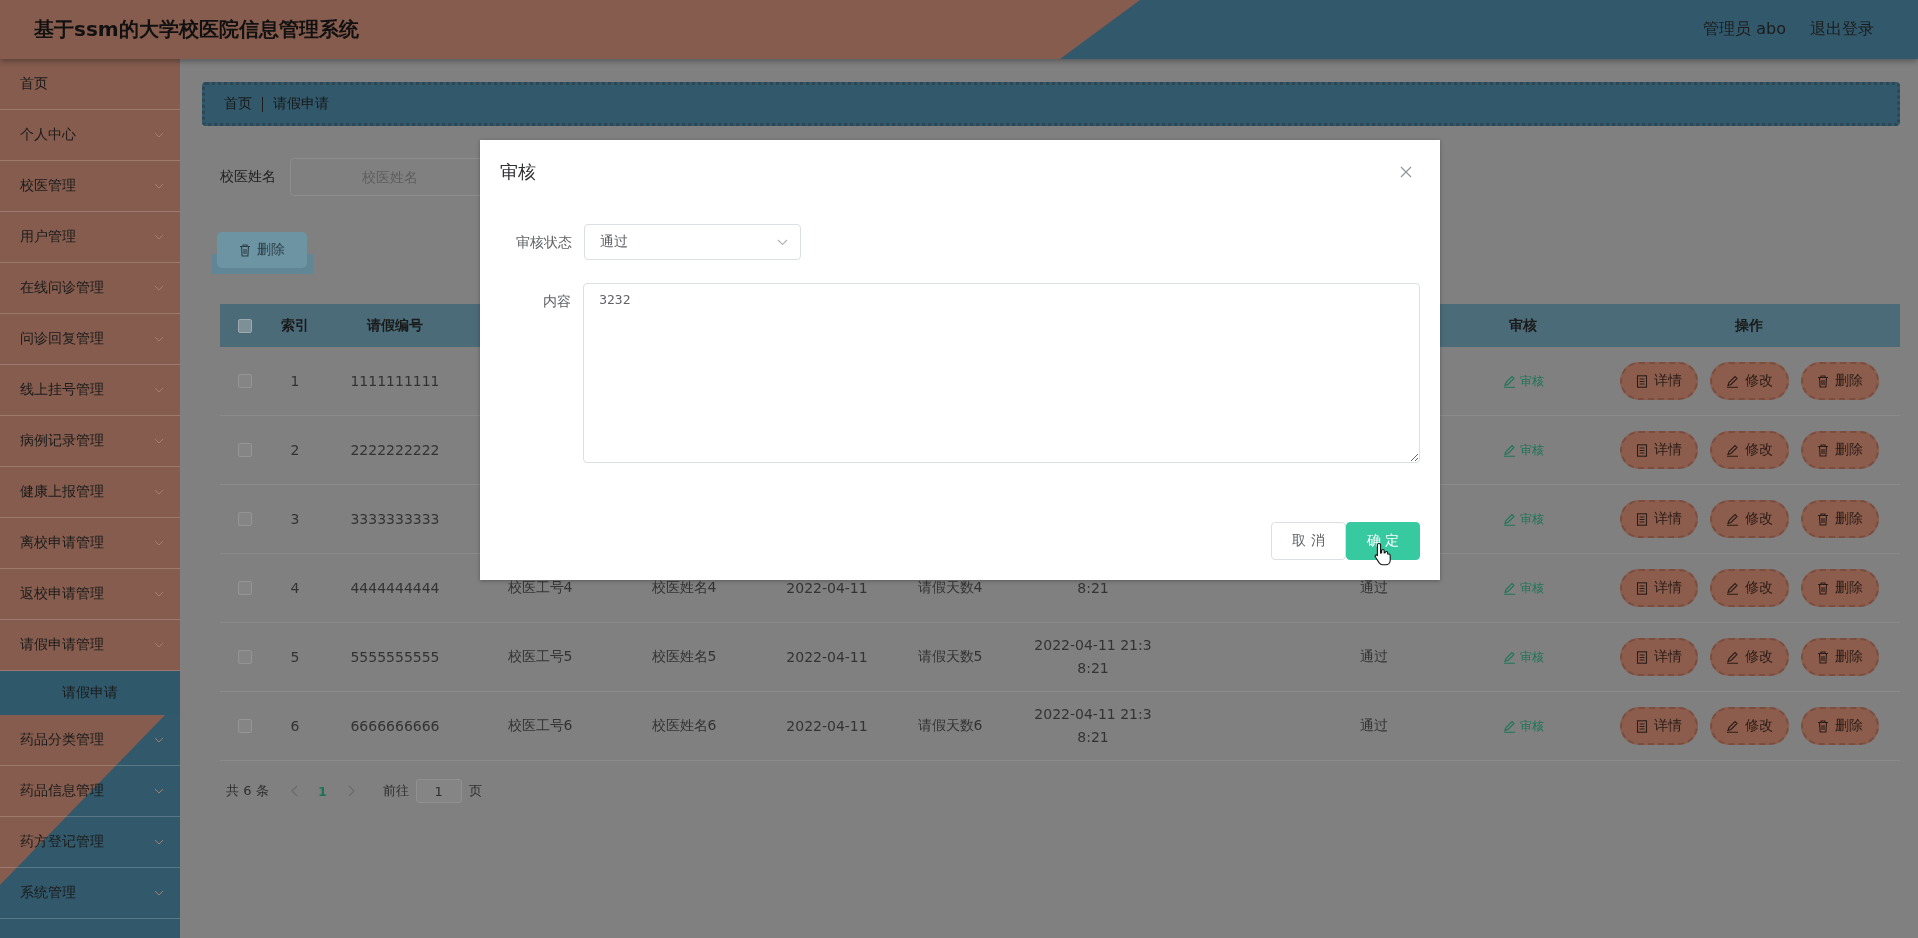  What do you see at coordinates (1093, 588) in the screenshot?
I see `table-cell-text: 8:21` at bounding box center [1093, 588].